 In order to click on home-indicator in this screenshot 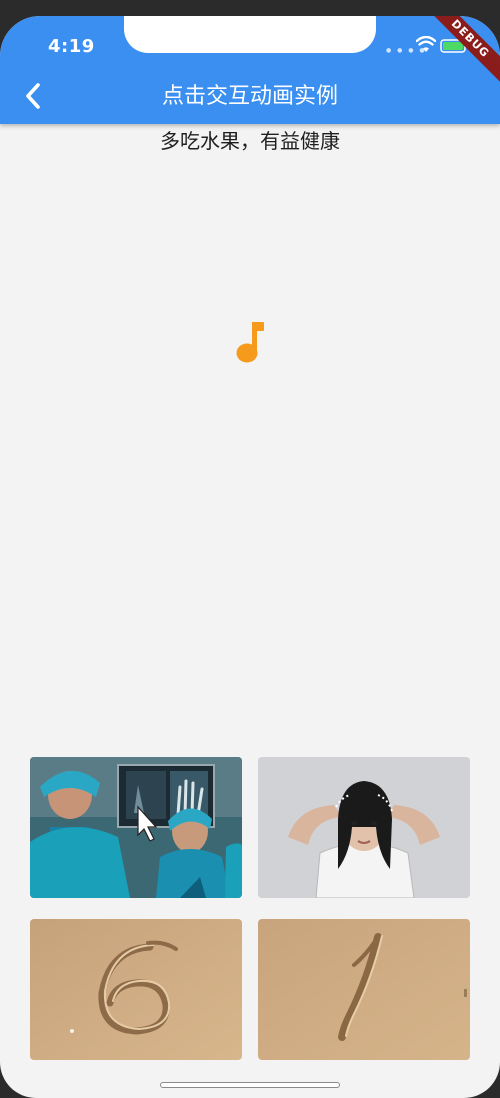, I will do `click(250, 1085)`.